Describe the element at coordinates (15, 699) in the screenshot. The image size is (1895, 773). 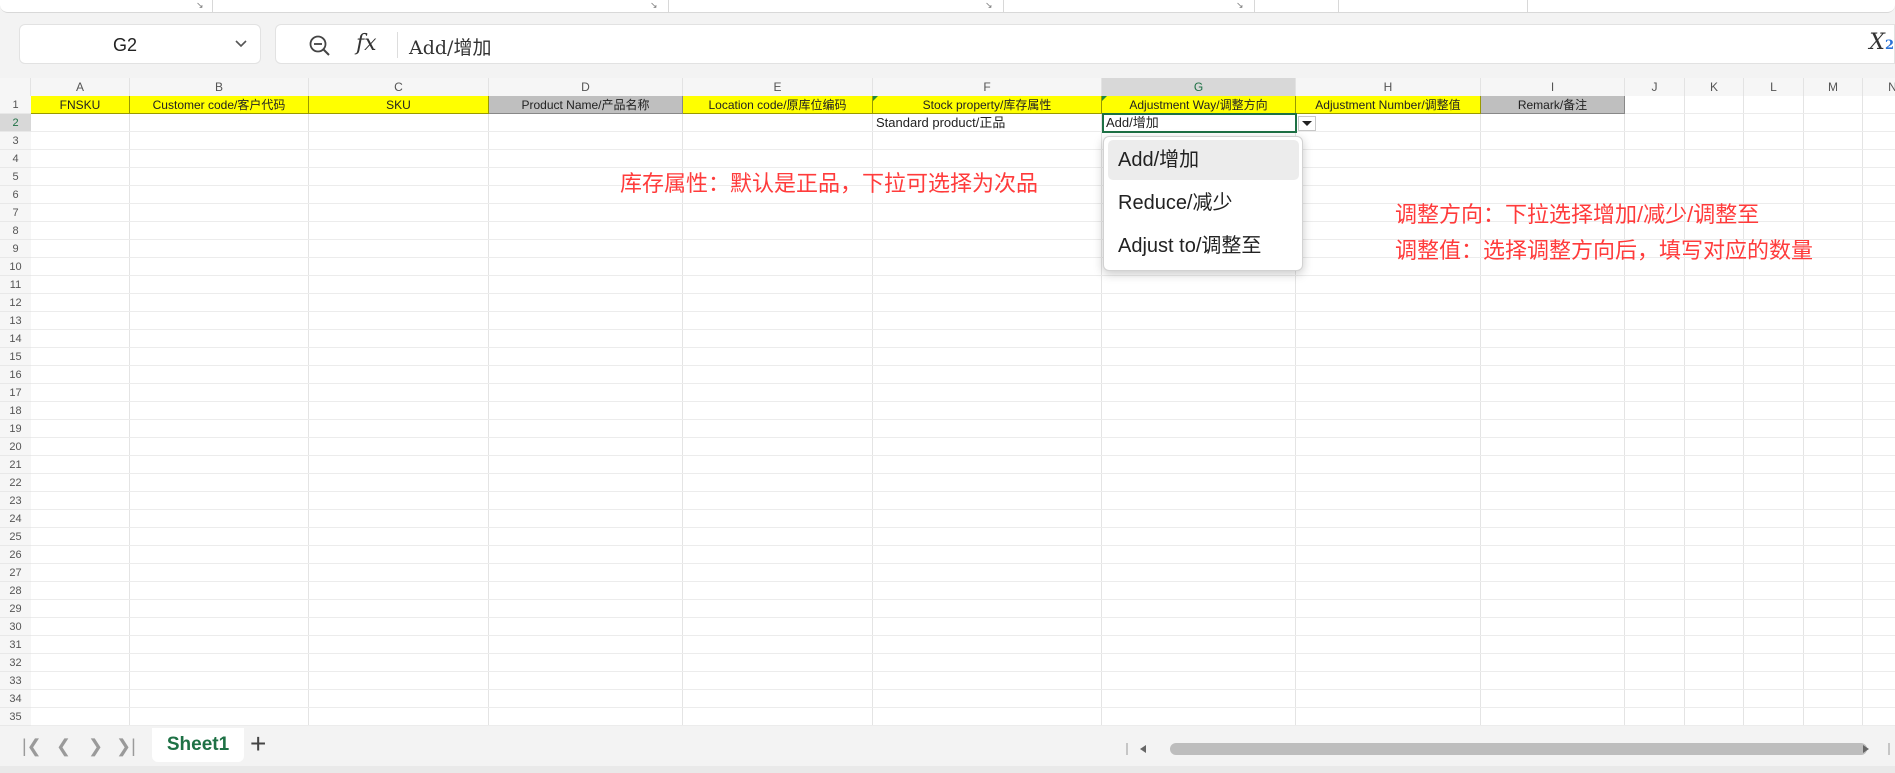
I see `row-header-34: 34` at that location.